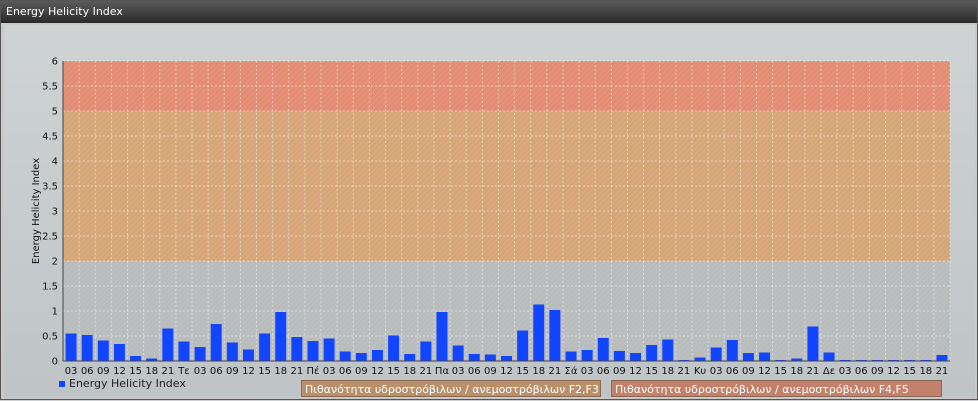 Image resolution: width=978 pixels, height=401 pixels. Describe the element at coordinates (50, 237) in the screenshot. I see `y-tick-label: 2.5` at that location.